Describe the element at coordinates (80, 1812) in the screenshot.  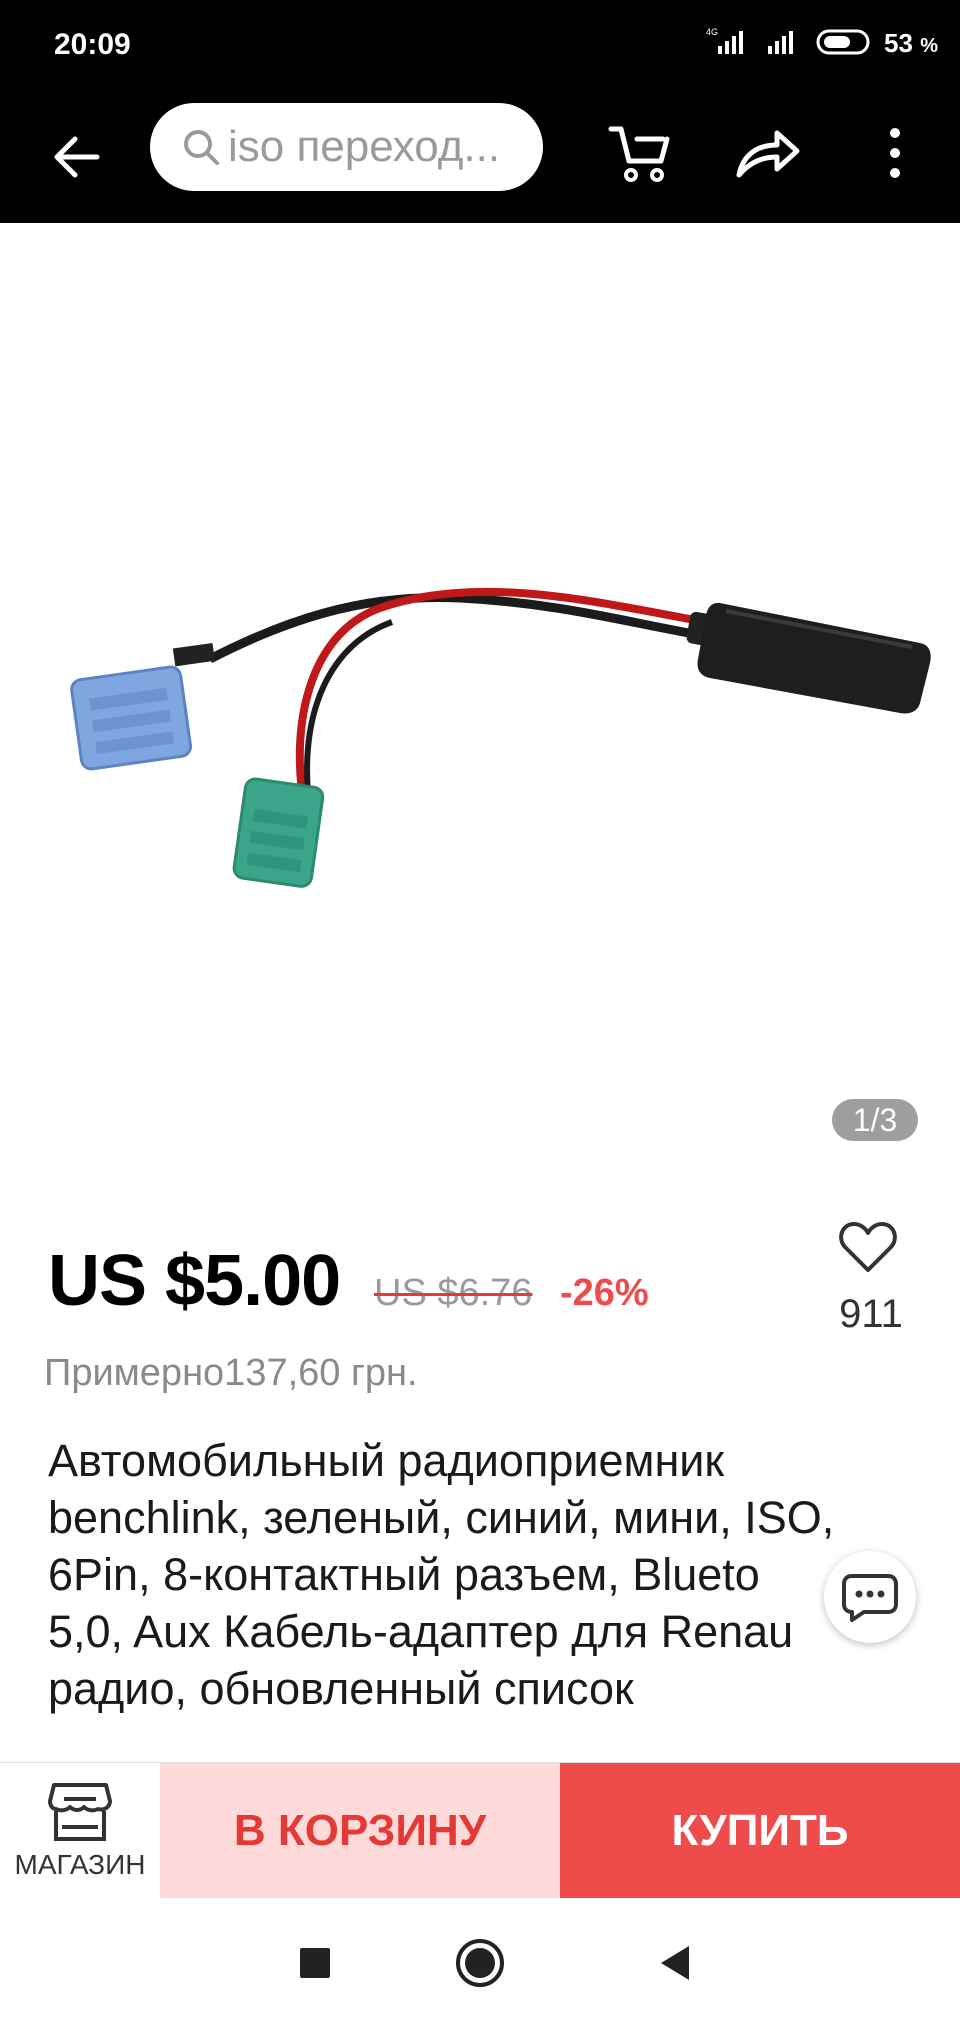
I see `store-icon` at that location.